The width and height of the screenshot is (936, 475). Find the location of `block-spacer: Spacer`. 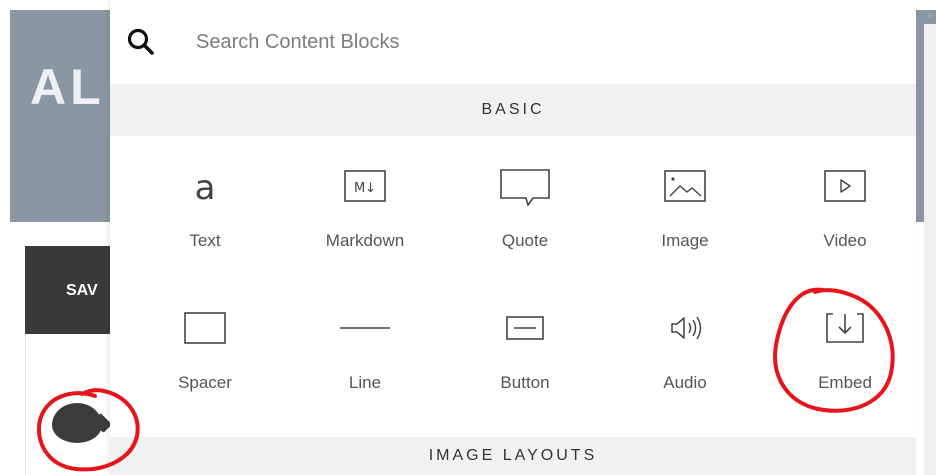

block-spacer: Spacer is located at coordinates (205, 338).